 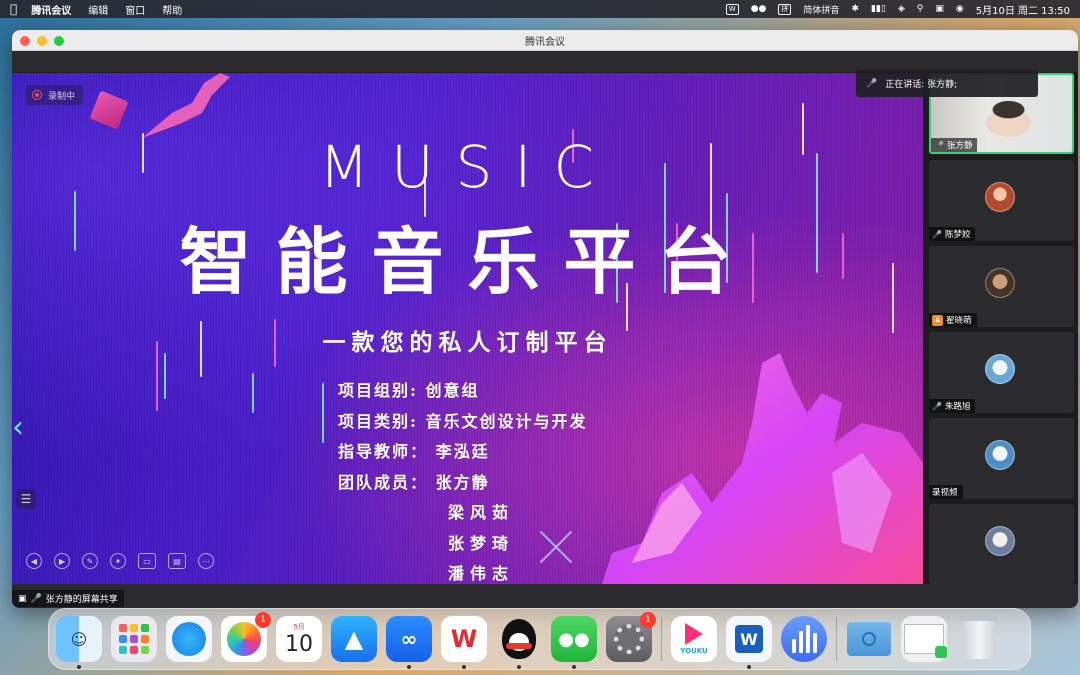 I want to click on menu-edit: 编辑, so click(x=98, y=9).